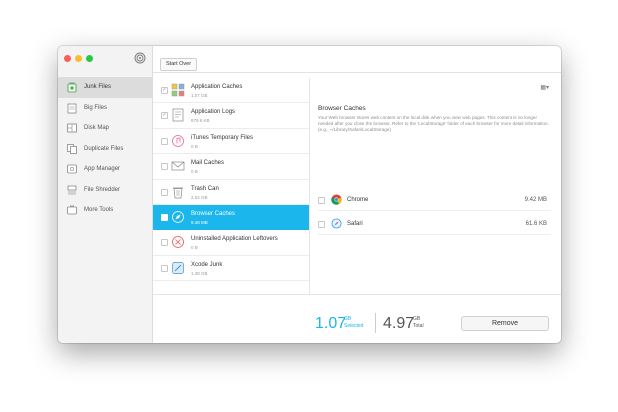  I want to click on sidebar-item-big-files: Big Files, so click(105, 108).